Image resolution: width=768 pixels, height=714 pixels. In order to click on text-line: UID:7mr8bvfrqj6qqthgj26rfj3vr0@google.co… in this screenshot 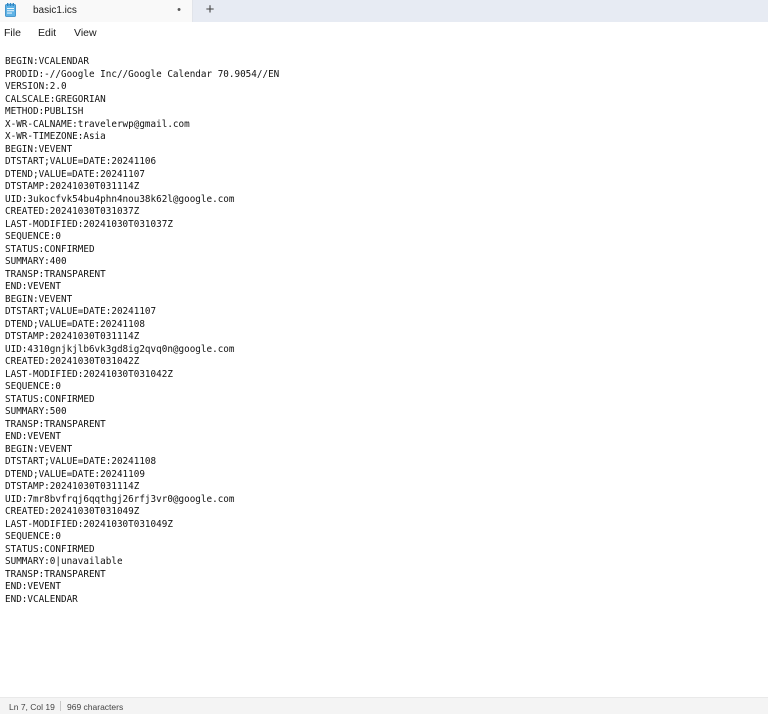, I will do `click(120, 499)`.